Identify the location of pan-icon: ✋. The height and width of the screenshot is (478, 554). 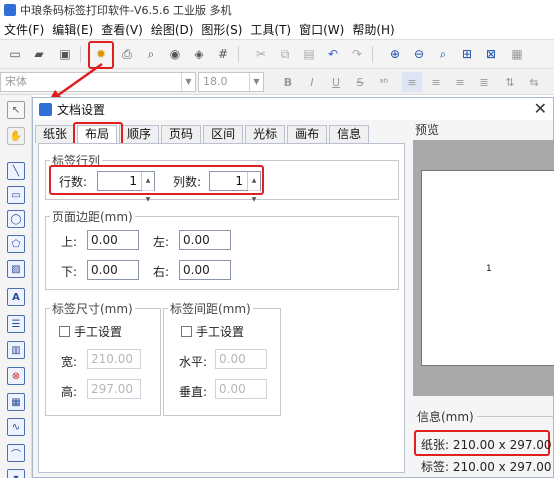
(16, 136).